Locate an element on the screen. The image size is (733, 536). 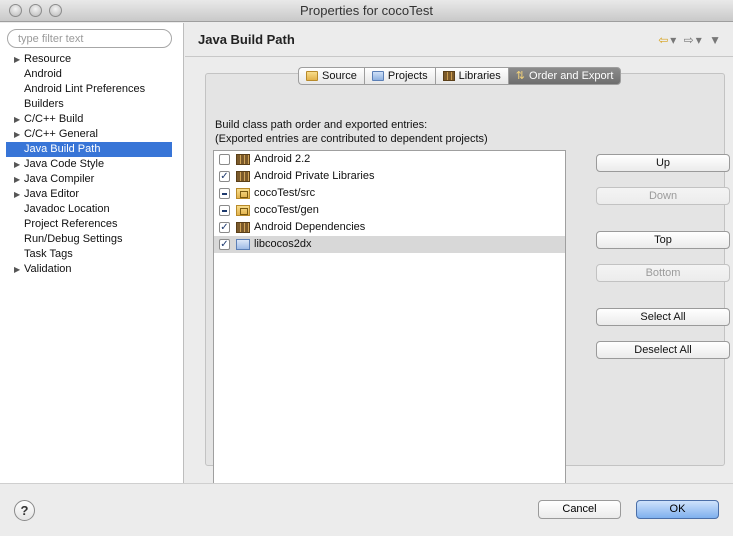
entry-label: cocoTest/src is located at coordinates (285, 193).